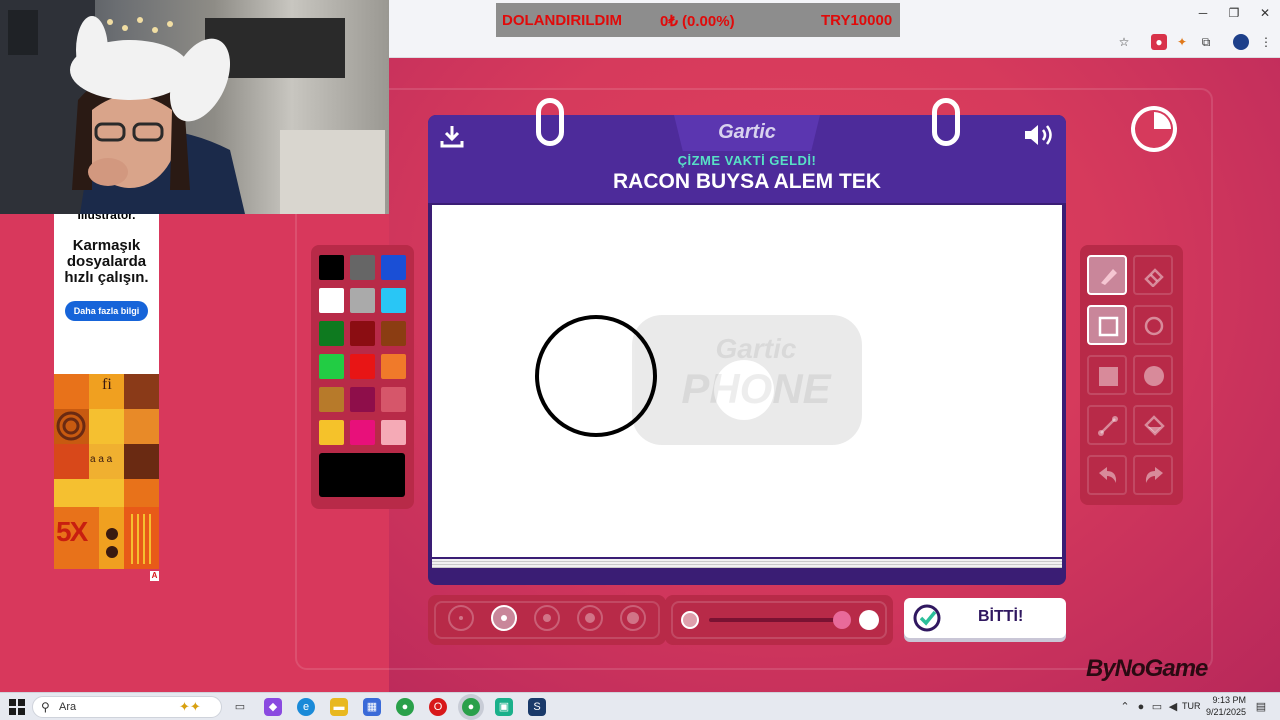 Image resolution: width=1280 pixels, height=720 pixels. Describe the element at coordinates (1124, 42) in the screenshot. I see `bookmark-star-icon: ☆` at that location.